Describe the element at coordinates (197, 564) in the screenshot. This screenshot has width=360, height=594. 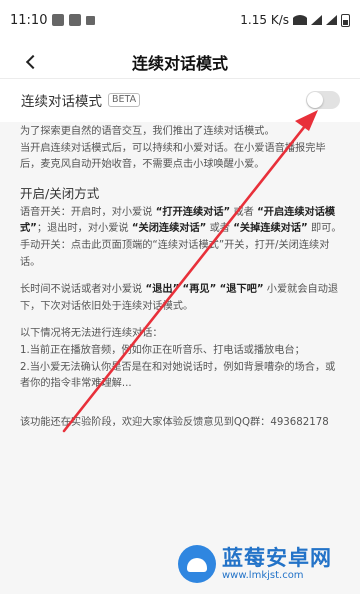
I see `android-logo-icon` at that location.